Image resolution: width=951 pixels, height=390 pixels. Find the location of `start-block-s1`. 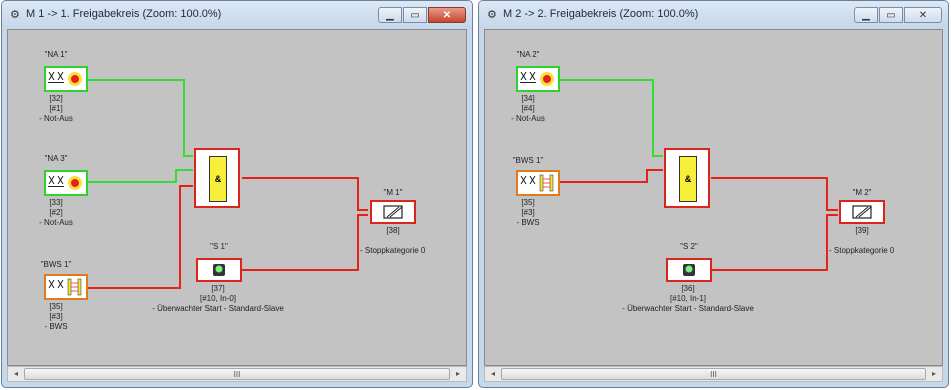

start-block-s1 is located at coordinates (219, 270).